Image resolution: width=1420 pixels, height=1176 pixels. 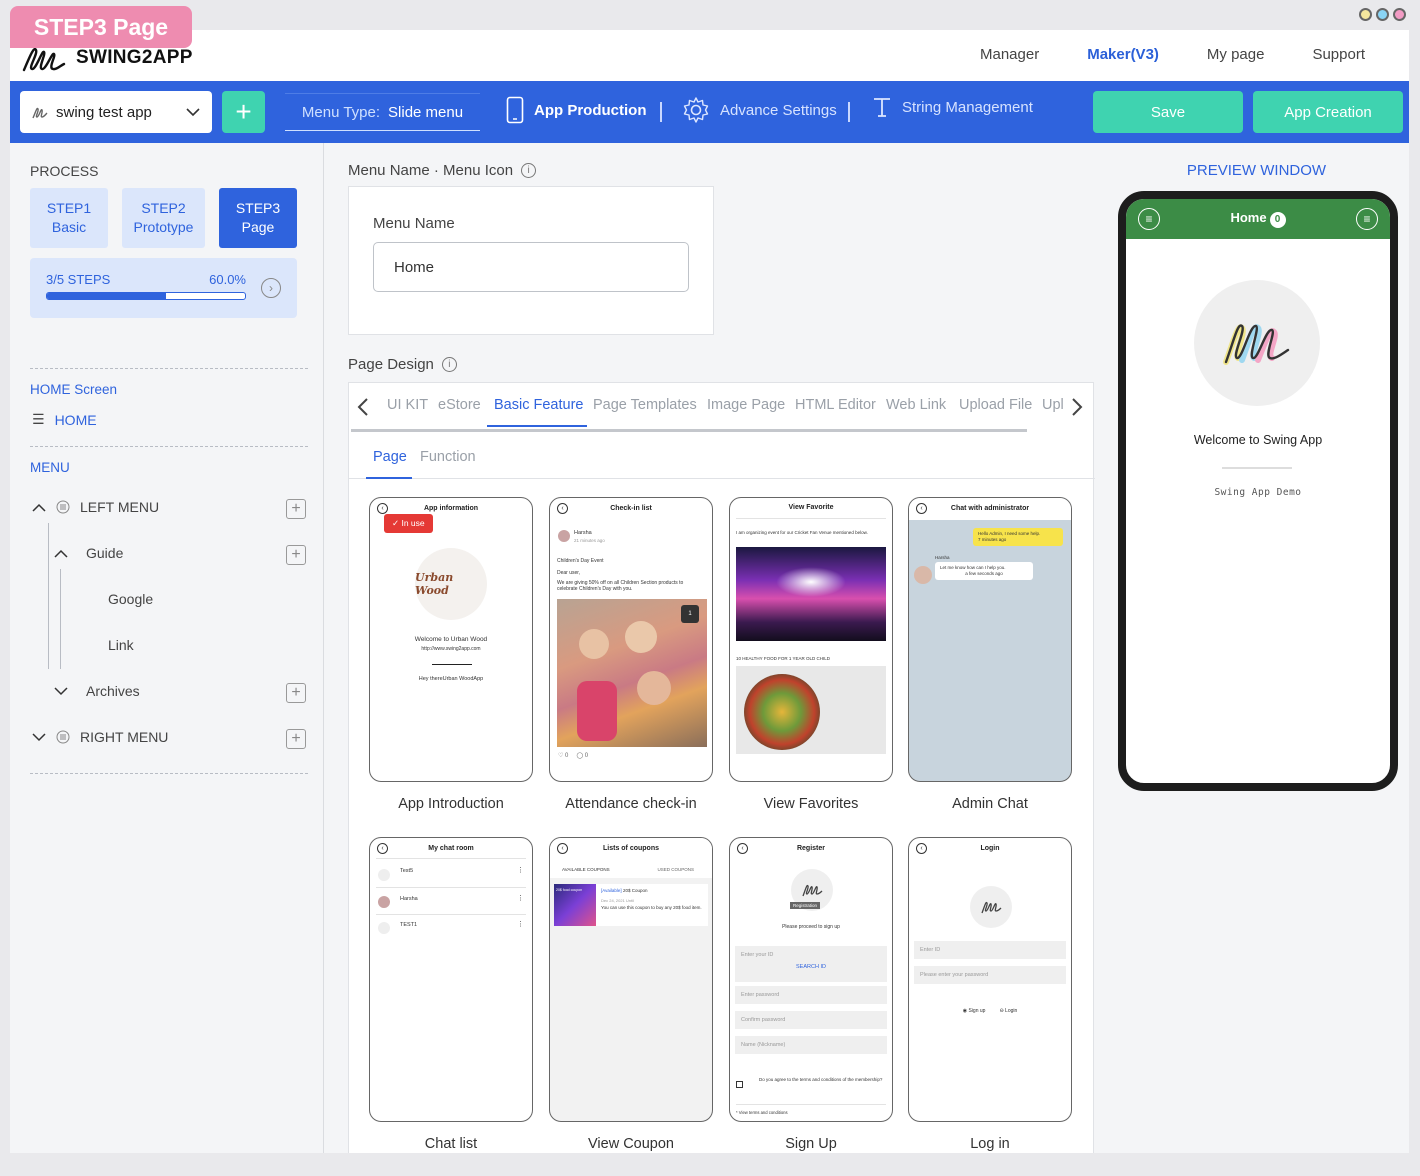 What do you see at coordinates (106, 296) in the screenshot?
I see `progress-fill` at bounding box center [106, 296].